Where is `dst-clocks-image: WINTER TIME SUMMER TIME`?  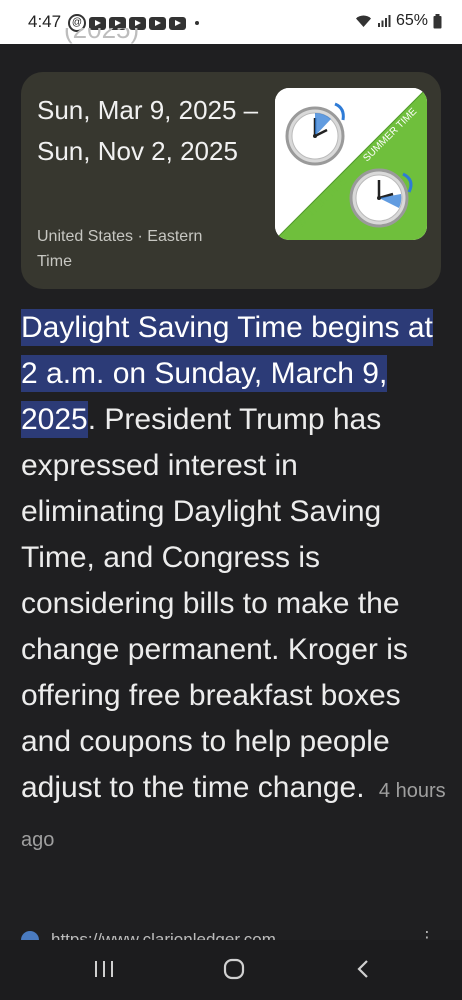
dst-clocks-image: WINTER TIME SUMMER TIME is located at coordinates (351, 164).